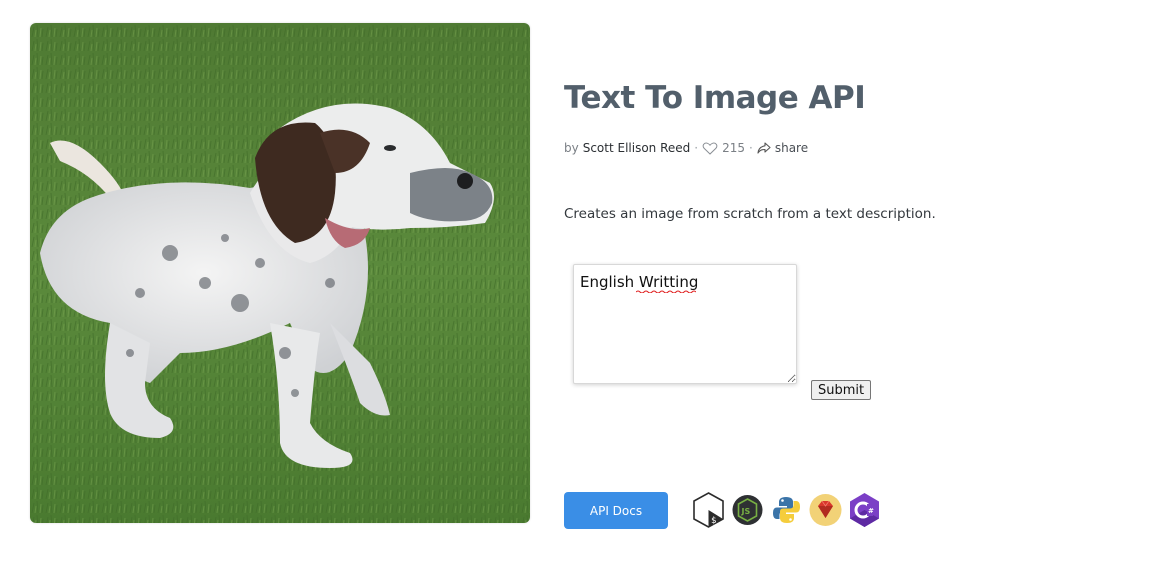 The image size is (1171, 578). I want to click on by-label: by, so click(571, 148).